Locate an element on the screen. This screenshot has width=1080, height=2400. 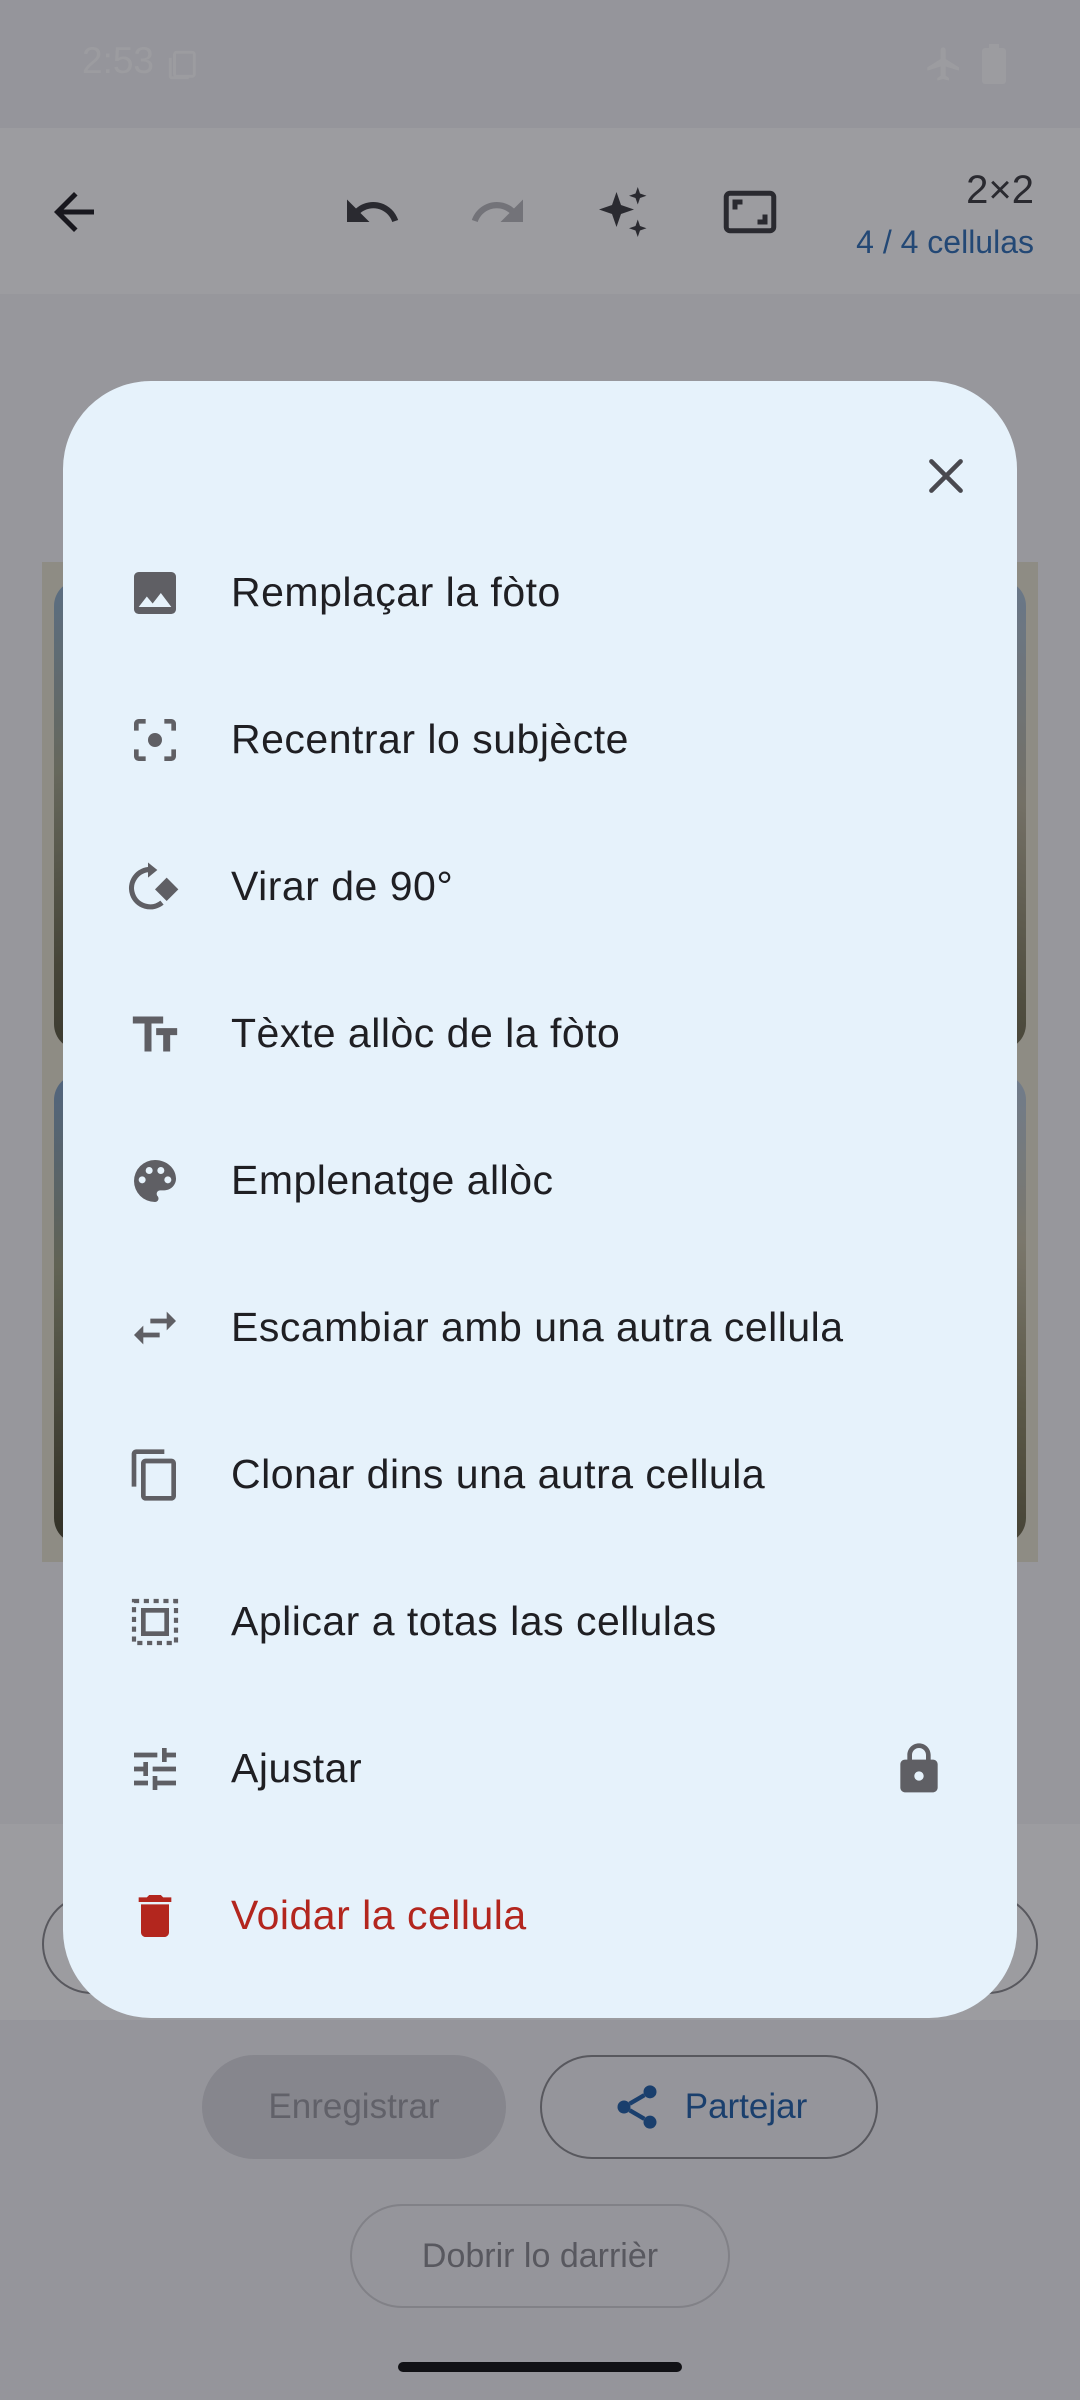
menu-item-label: Remplaçar la fòto is located at coordinates (396, 592).